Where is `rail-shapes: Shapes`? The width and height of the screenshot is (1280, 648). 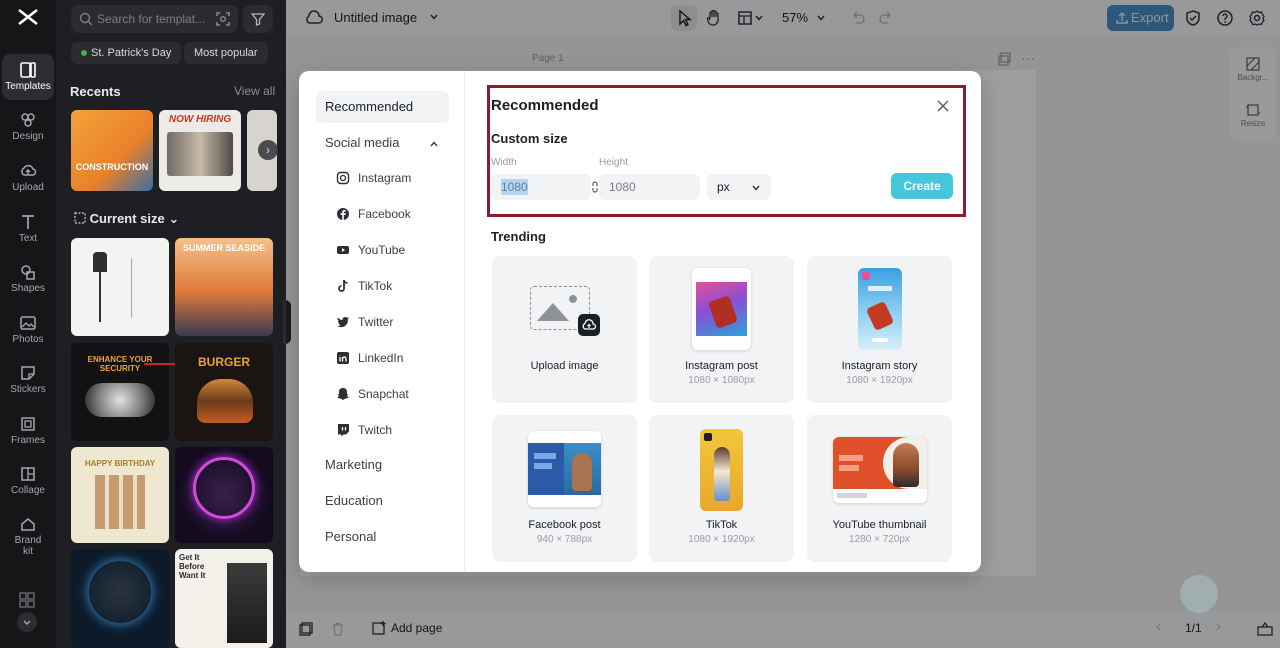
rail-shapes: Shapes is located at coordinates (28, 279).